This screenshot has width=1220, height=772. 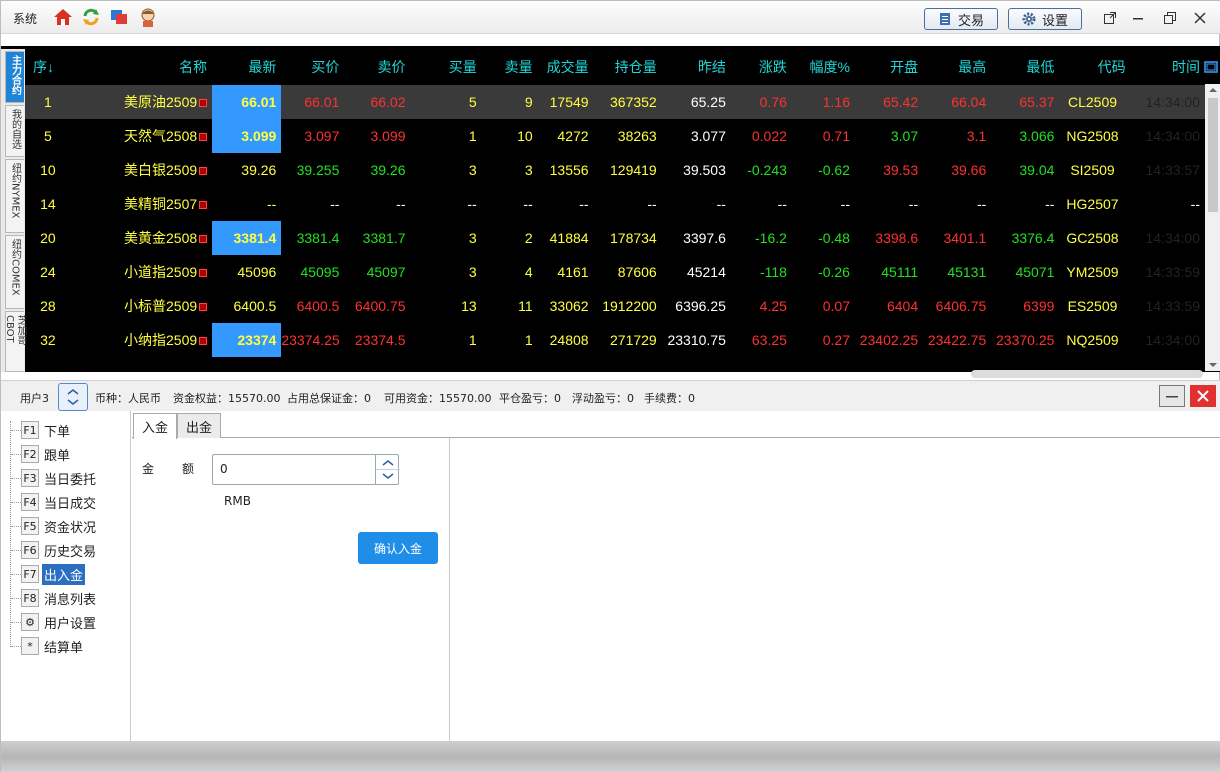 What do you see at coordinates (1212, 227) in the screenshot?
I see `quote-vertical-scrollbar` at bounding box center [1212, 227].